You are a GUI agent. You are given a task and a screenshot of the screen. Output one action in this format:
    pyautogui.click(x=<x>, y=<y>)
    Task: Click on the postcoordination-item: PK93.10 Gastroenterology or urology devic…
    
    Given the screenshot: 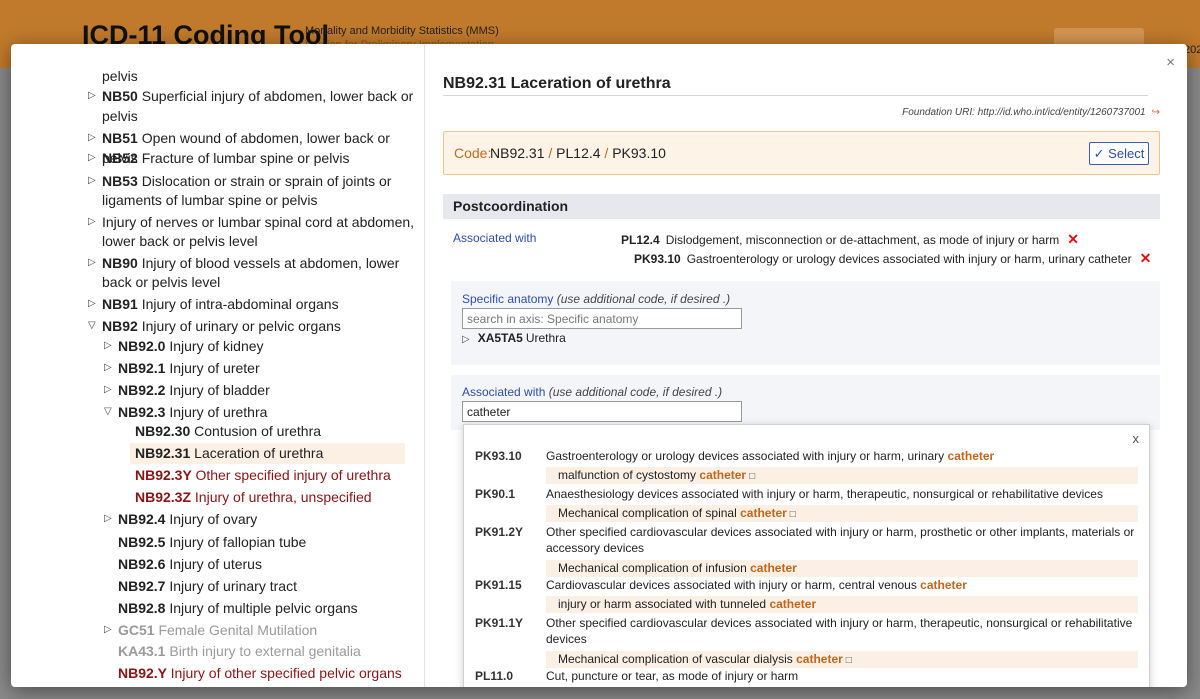 What is the action you would take?
    pyautogui.click(x=892, y=258)
    